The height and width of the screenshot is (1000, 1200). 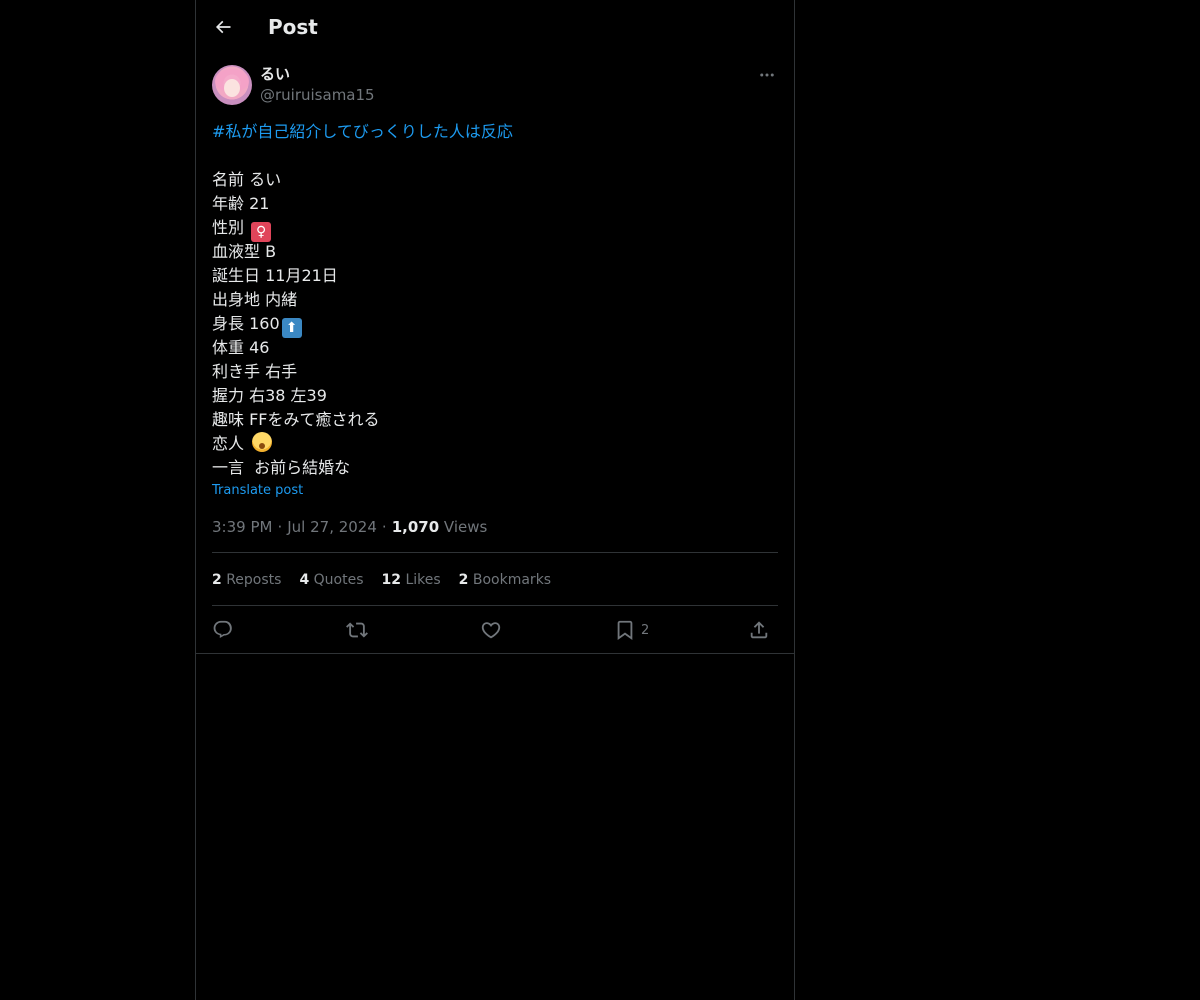 I want to click on likes-stat: 12 Likes, so click(x=411, y=580).